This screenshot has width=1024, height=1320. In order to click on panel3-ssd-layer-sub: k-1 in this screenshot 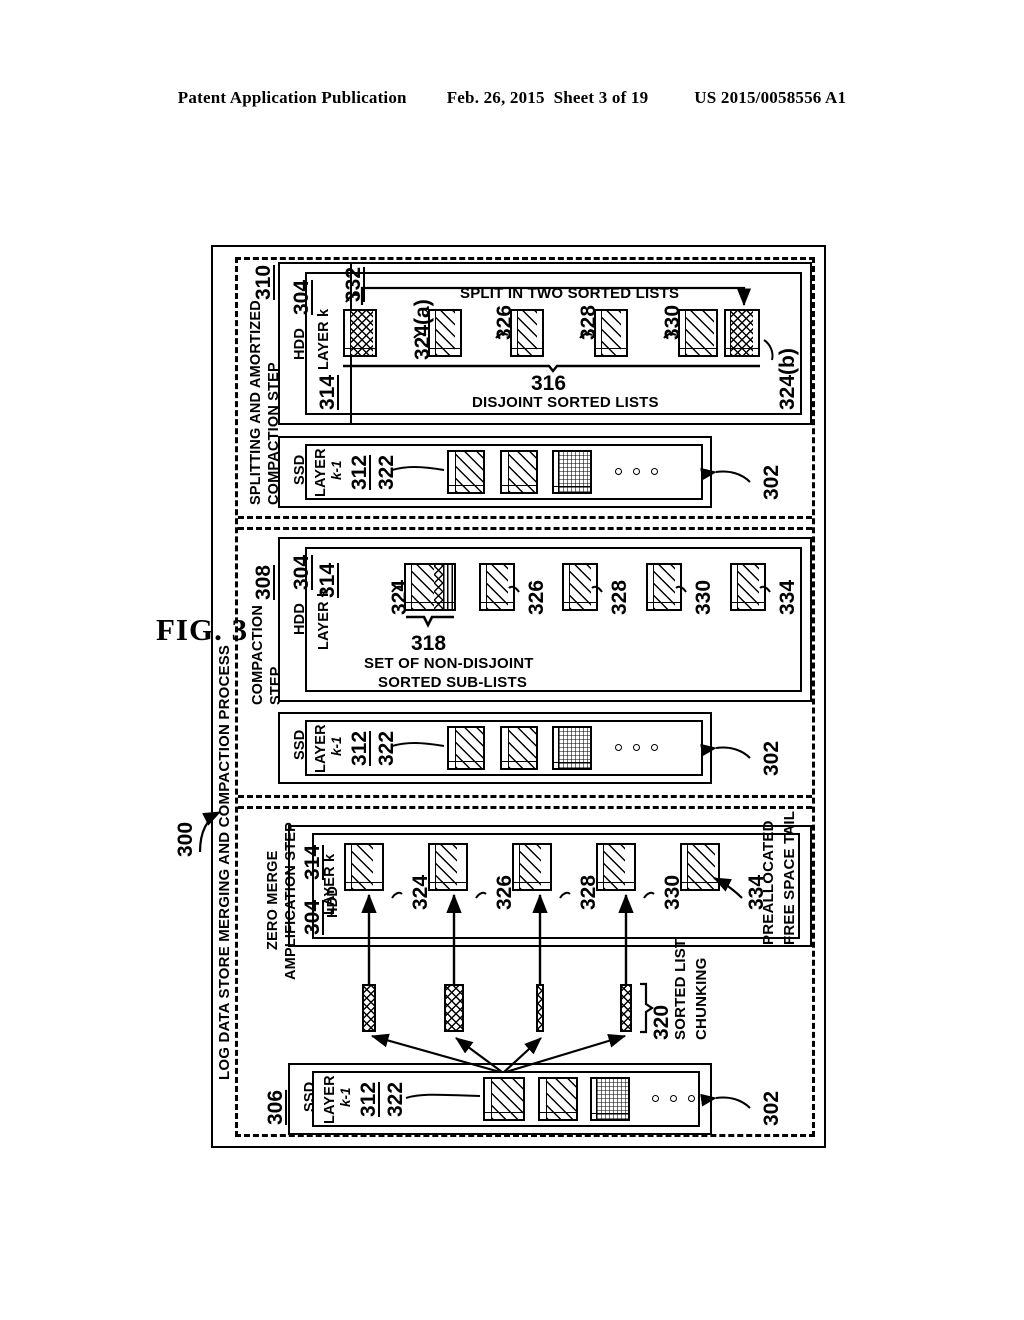, I will do `click(345, 1097)`.